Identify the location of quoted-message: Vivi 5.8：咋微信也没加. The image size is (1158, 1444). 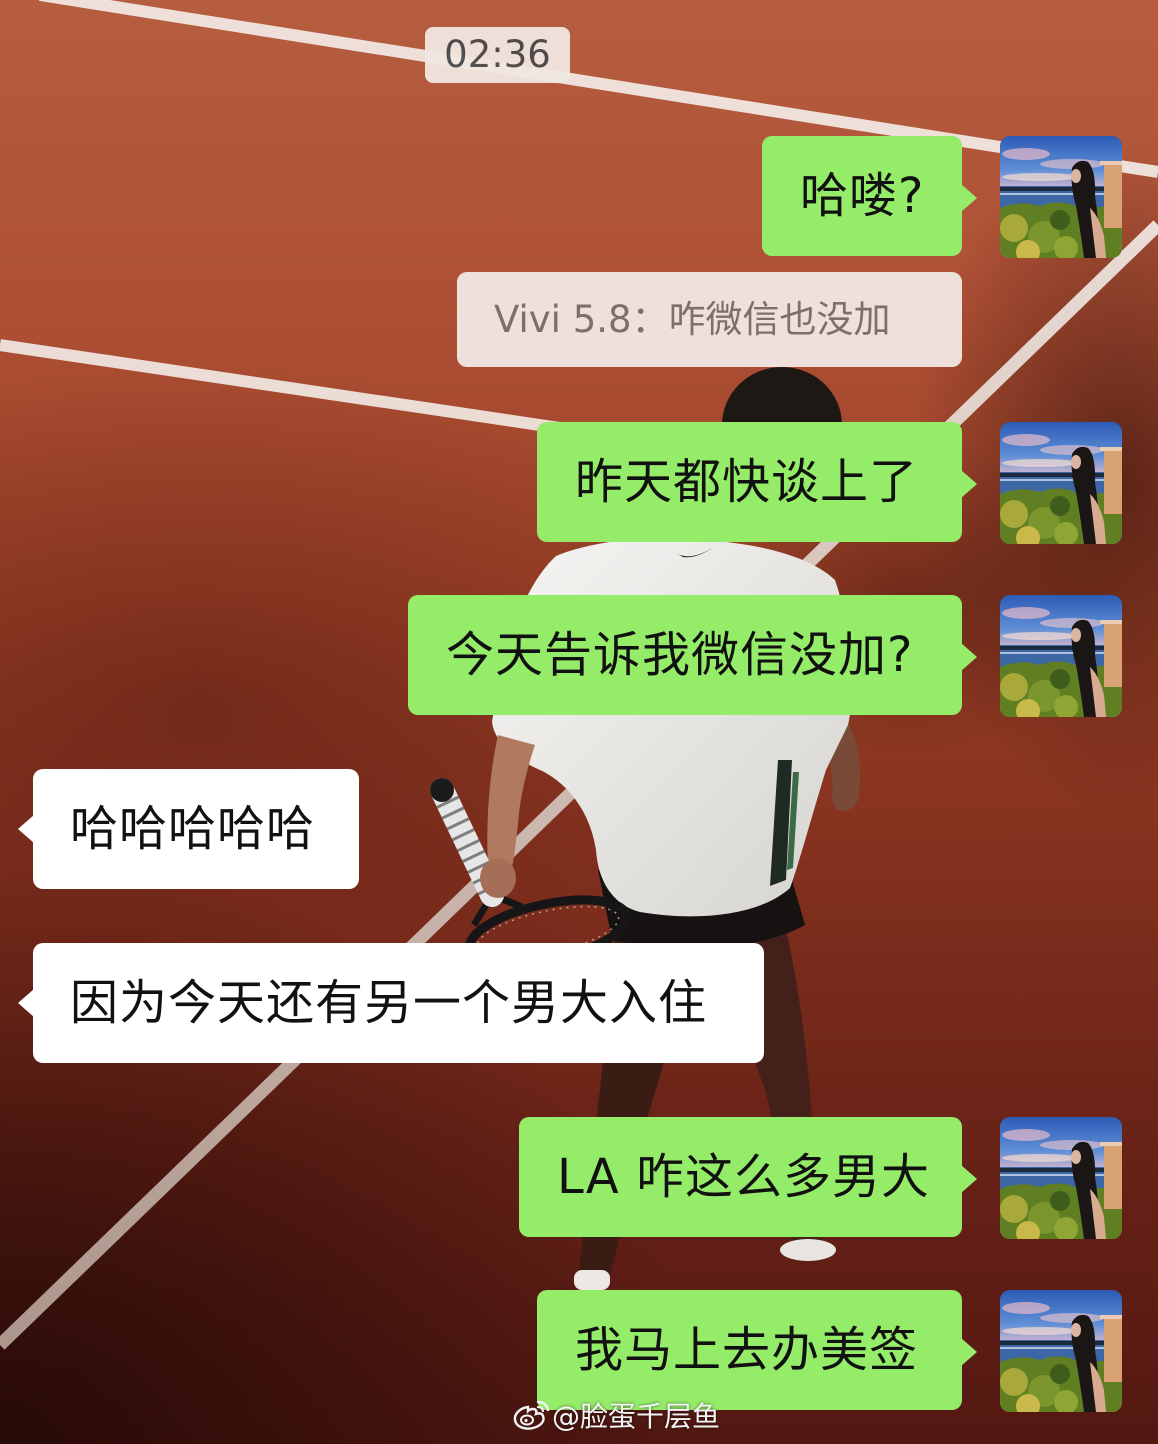
(709, 319).